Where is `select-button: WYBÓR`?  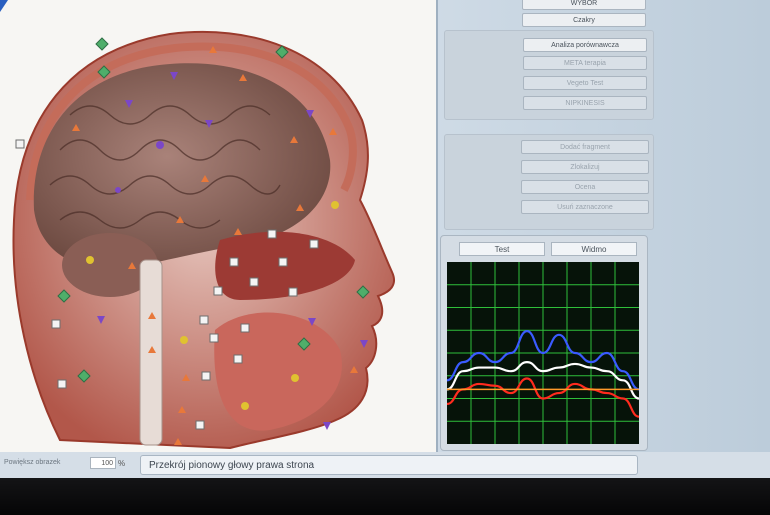 select-button: WYBÓR is located at coordinates (584, 5).